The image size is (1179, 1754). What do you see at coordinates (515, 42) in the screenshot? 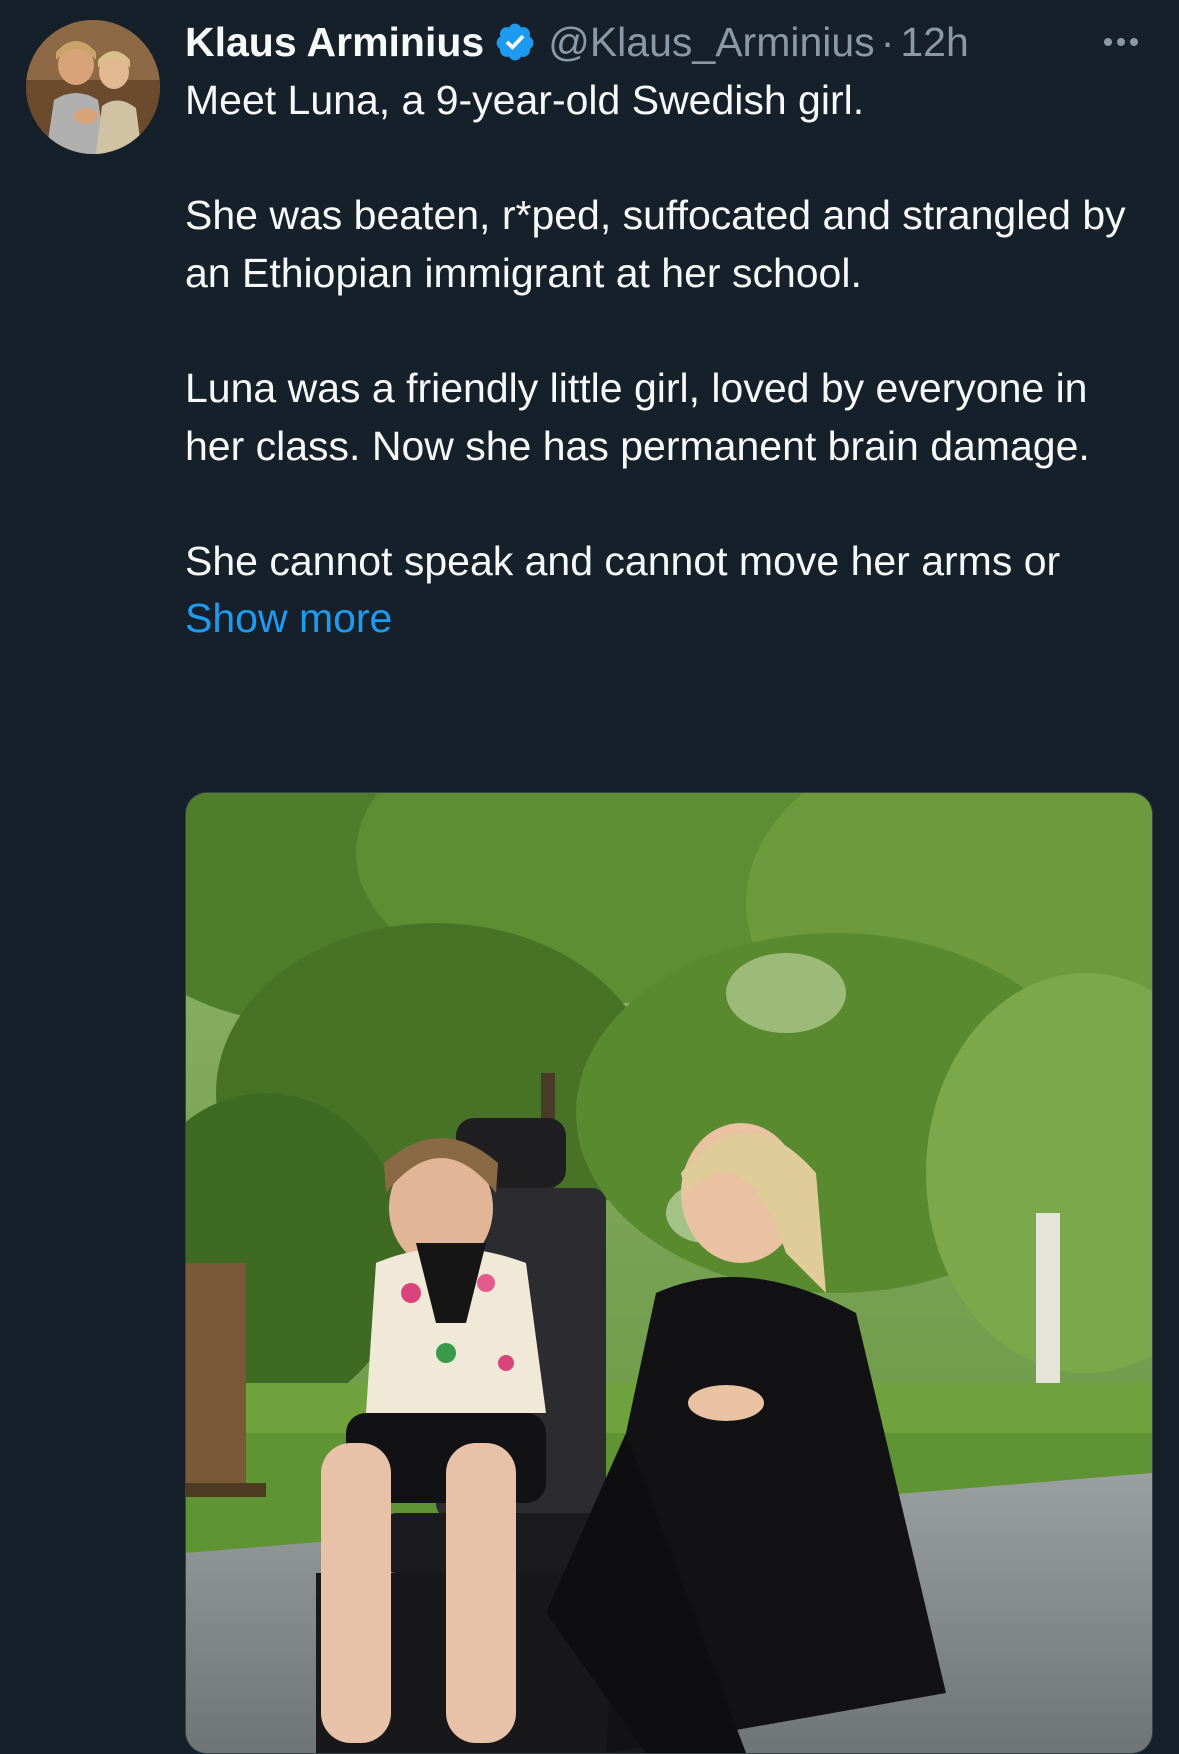
I see `verified-badge-icon` at bounding box center [515, 42].